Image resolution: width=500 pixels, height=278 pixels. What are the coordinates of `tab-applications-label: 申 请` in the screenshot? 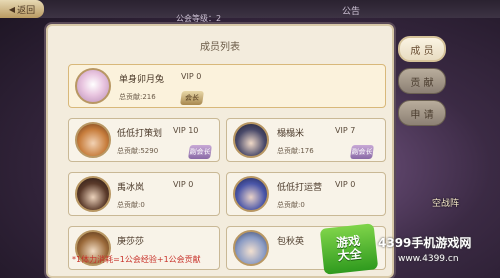 It's located at (422, 115).